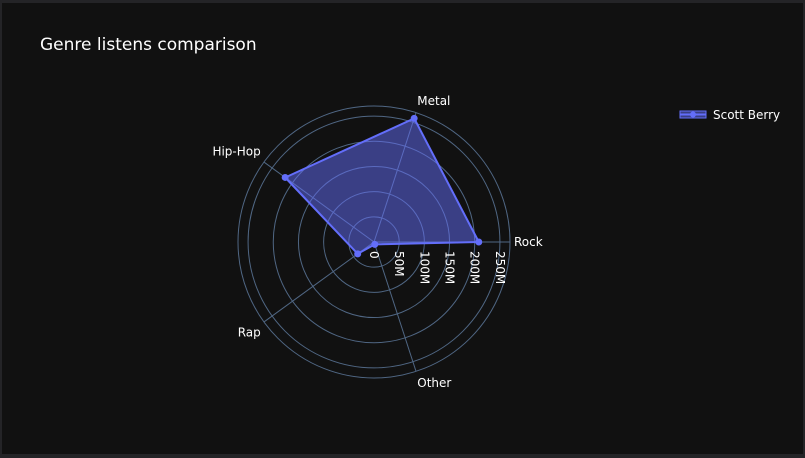  What do you see at coordinates (434, 383) in the screenshot?
I see `category-label-other: Other` at bounding box center [434, 383].